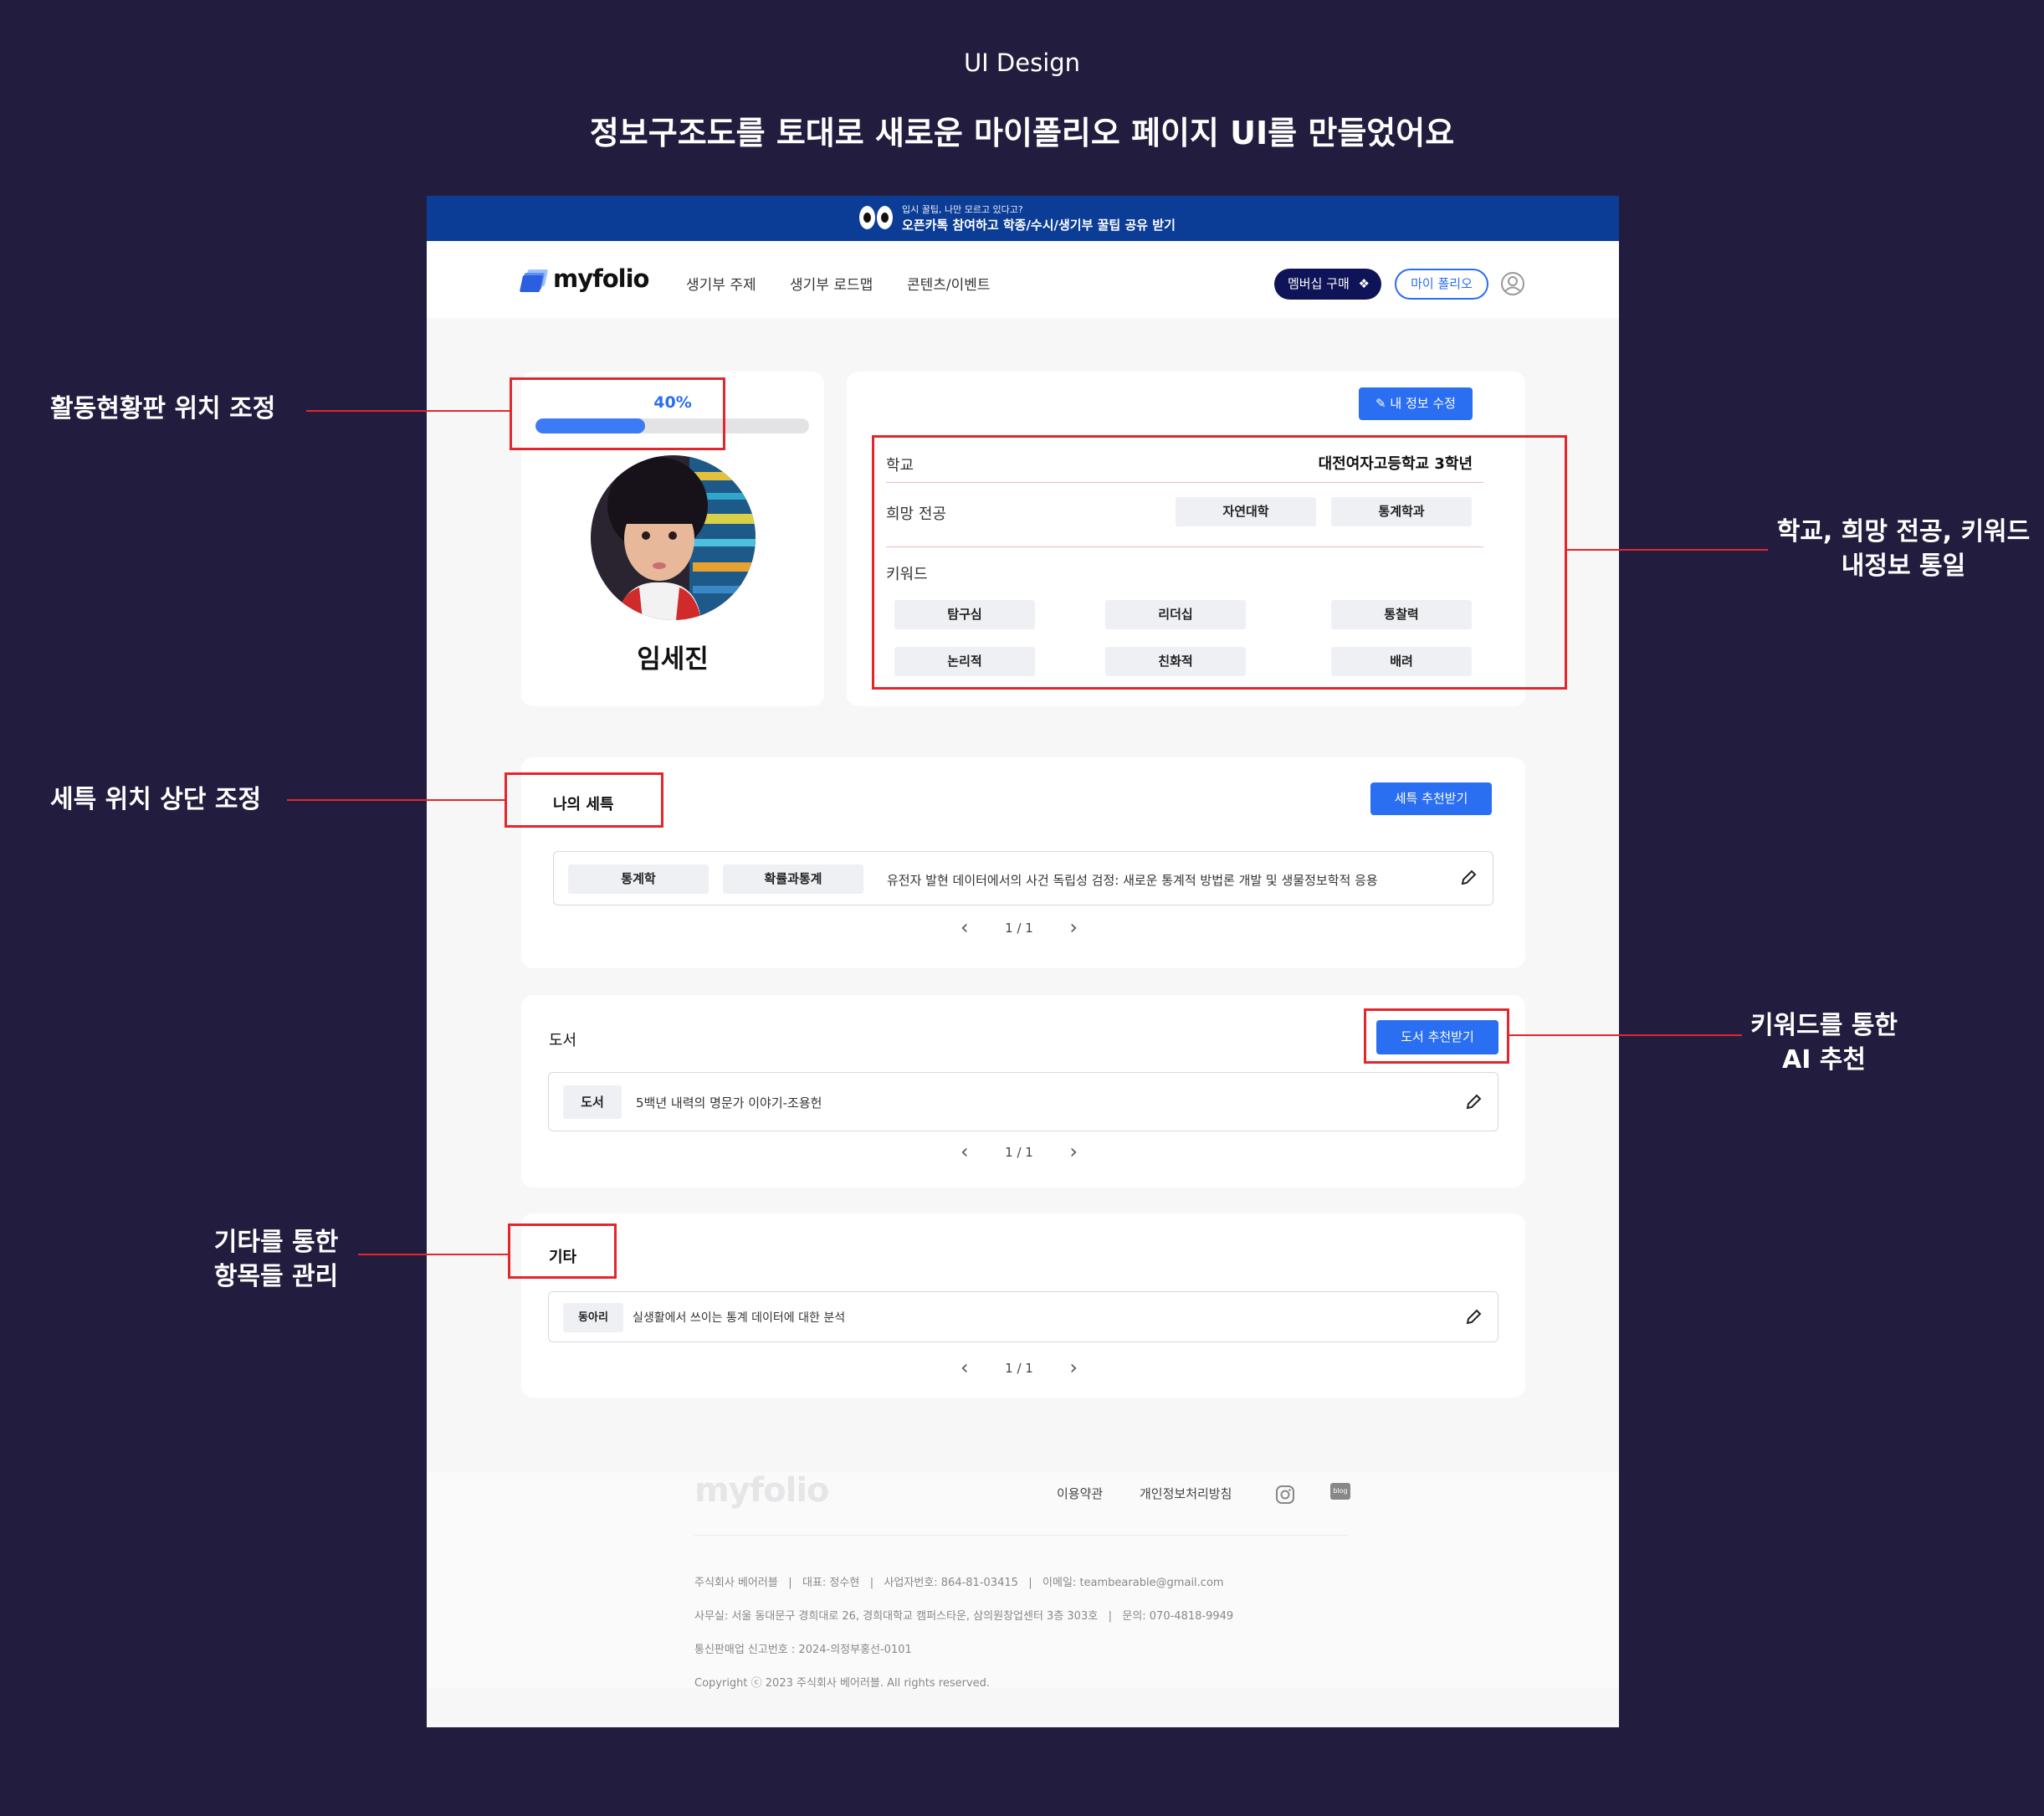 This screenshot has width=2044, height=1816. What do you see at coordinates (949, 283) in the screenshot?
I see `nav-item-content: 콘텐츠/이벤트` at bounding box center [949, 283].